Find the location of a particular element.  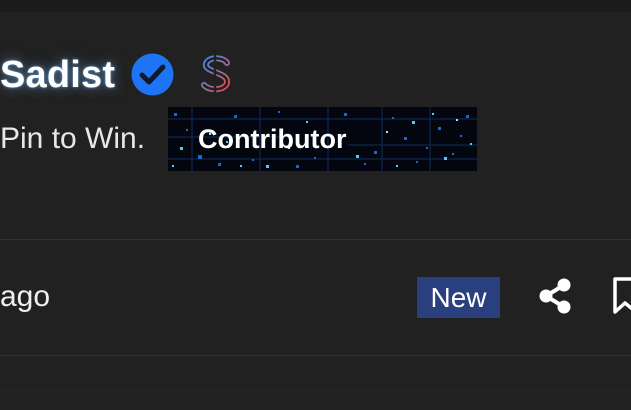

dollar-icon is located at coordinates (216, 74).